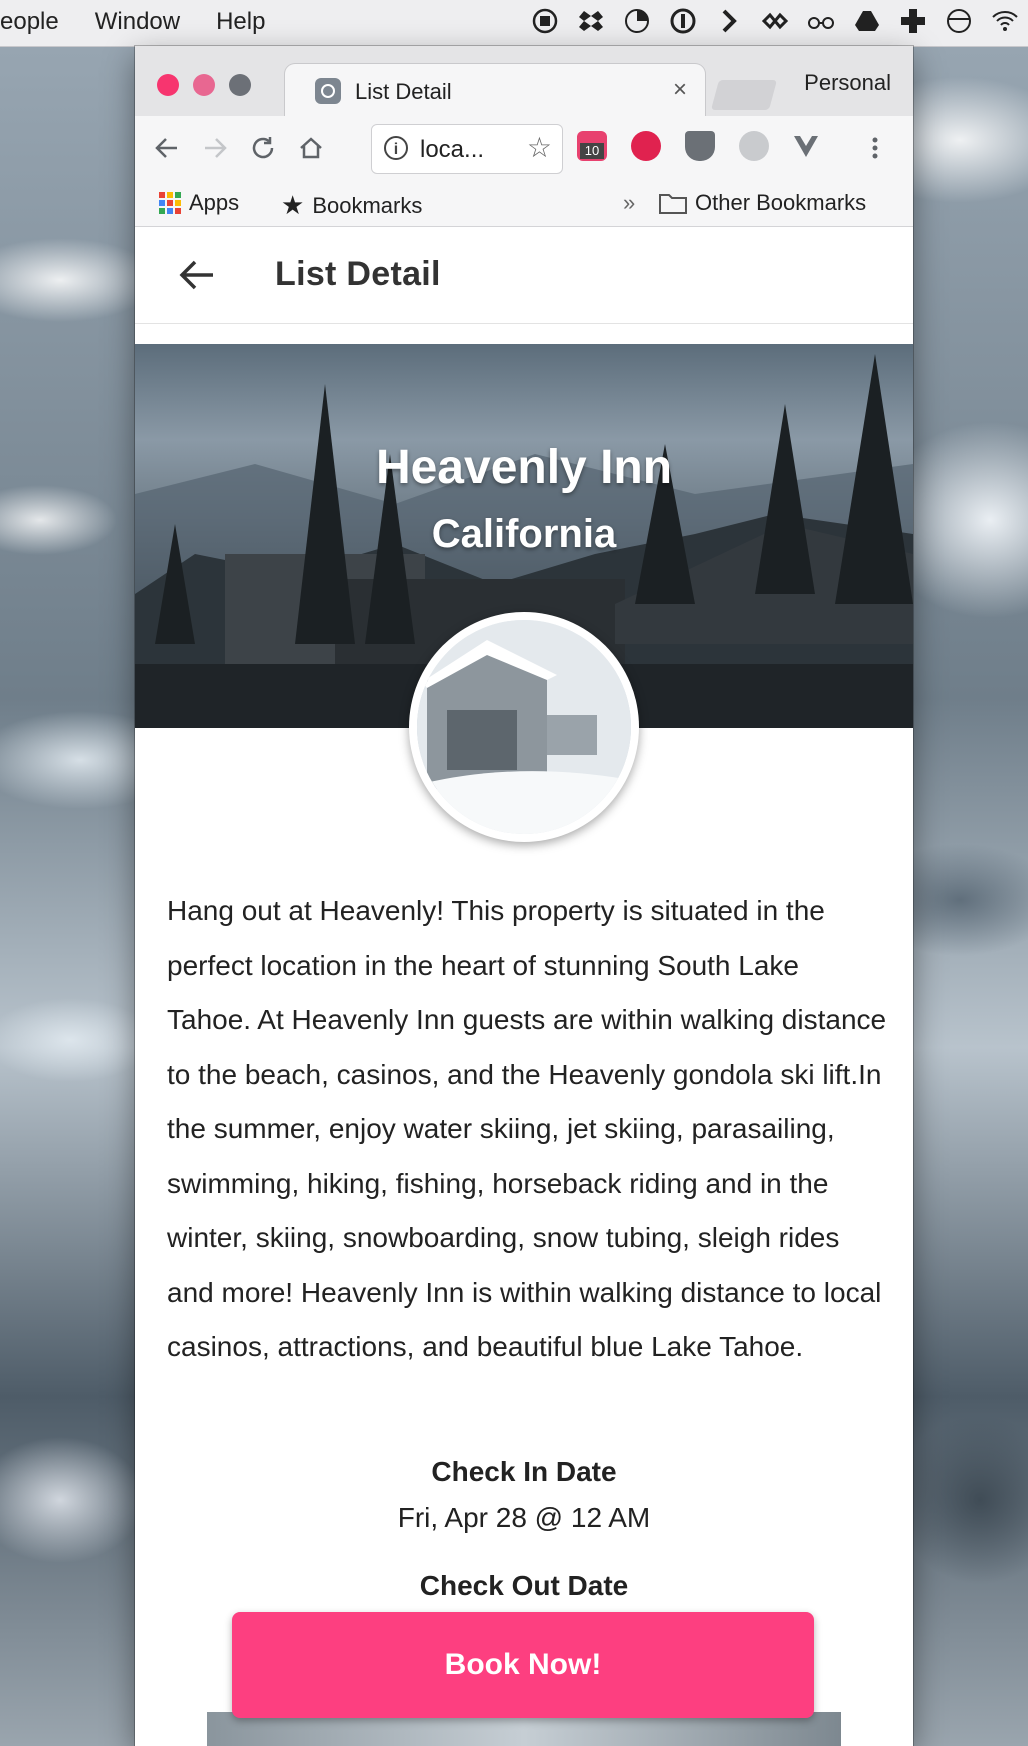  I want to click on circle-slash-icon, so click(959, 21).